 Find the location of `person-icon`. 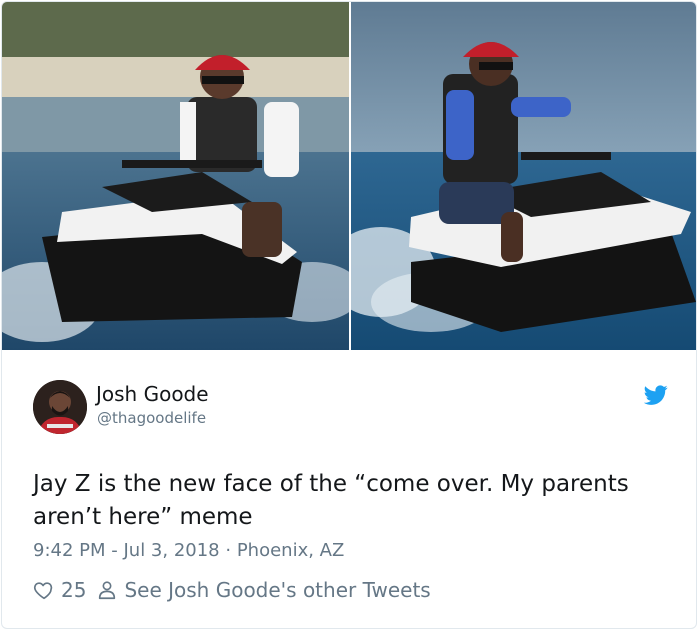

person-icon is located at coordinates (107, 590).